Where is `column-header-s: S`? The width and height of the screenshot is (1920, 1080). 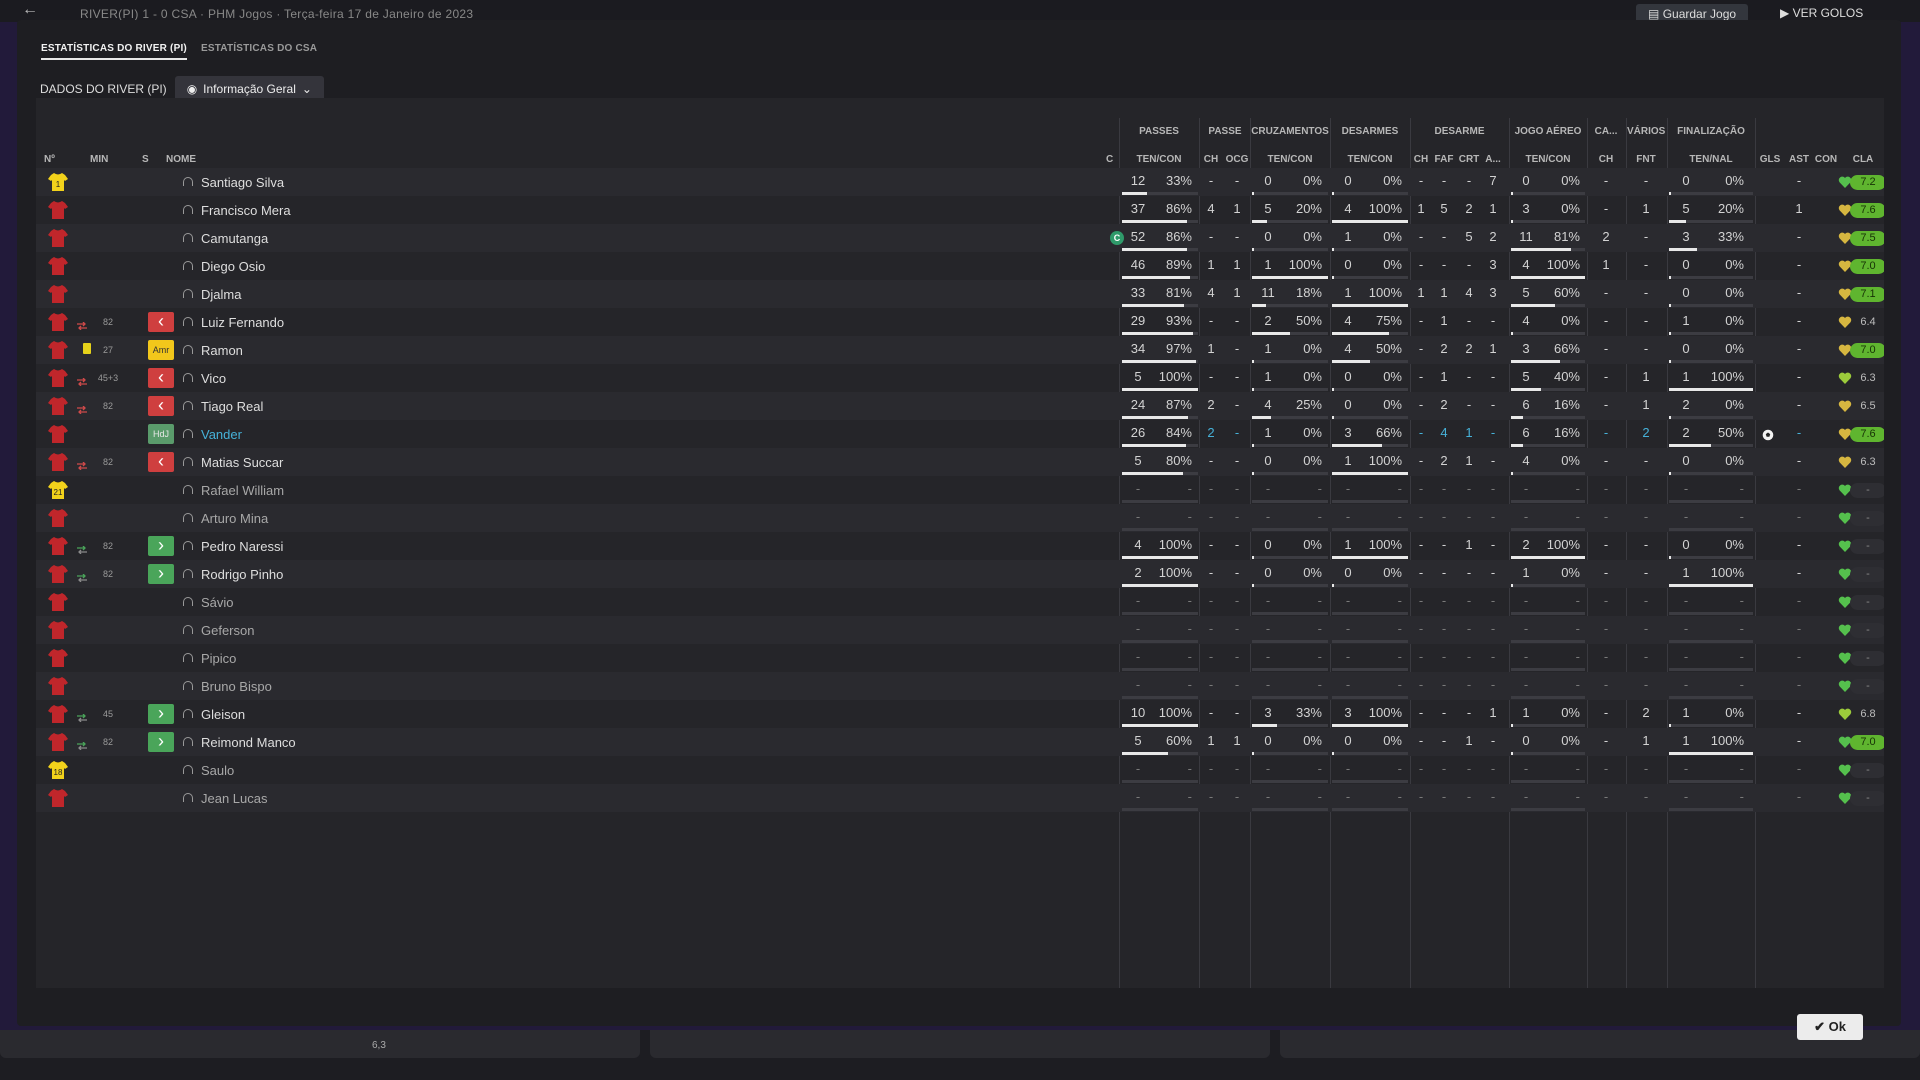 column-header-s: S is located at coordinates (147, 159).